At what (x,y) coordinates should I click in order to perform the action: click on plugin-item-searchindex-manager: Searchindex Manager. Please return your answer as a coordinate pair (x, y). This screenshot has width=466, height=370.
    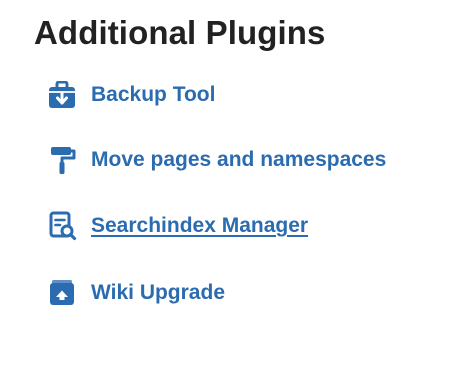
    Looking at the image, I should click on (177, 226).